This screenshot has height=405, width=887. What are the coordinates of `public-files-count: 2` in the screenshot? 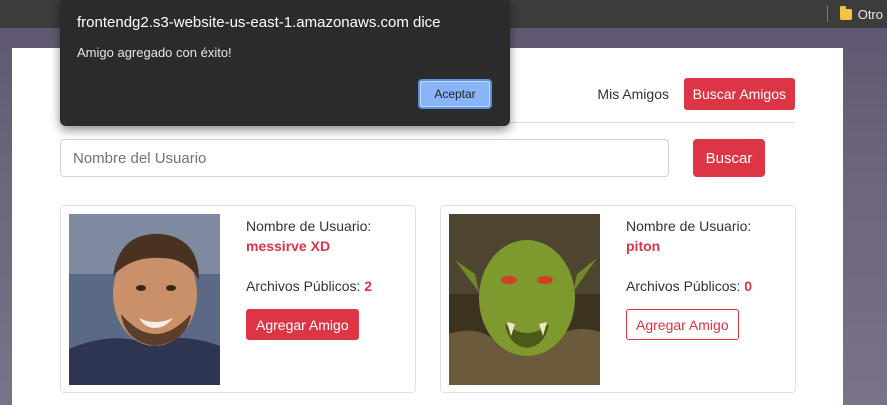 It's located at (368, 286).